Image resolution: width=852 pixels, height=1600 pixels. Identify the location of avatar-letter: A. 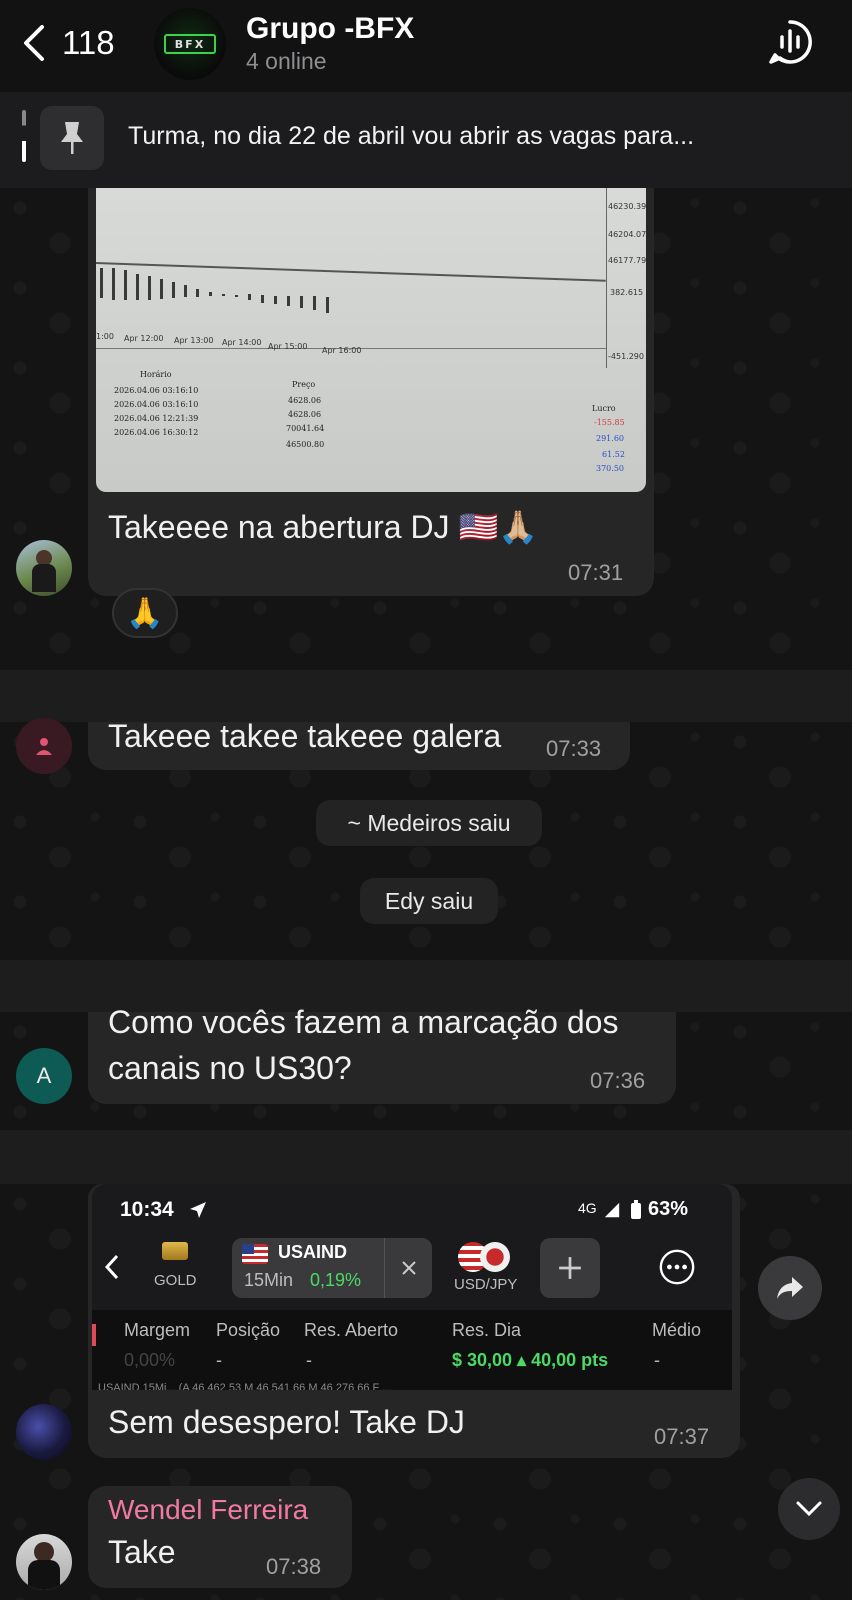
(44, 1075).